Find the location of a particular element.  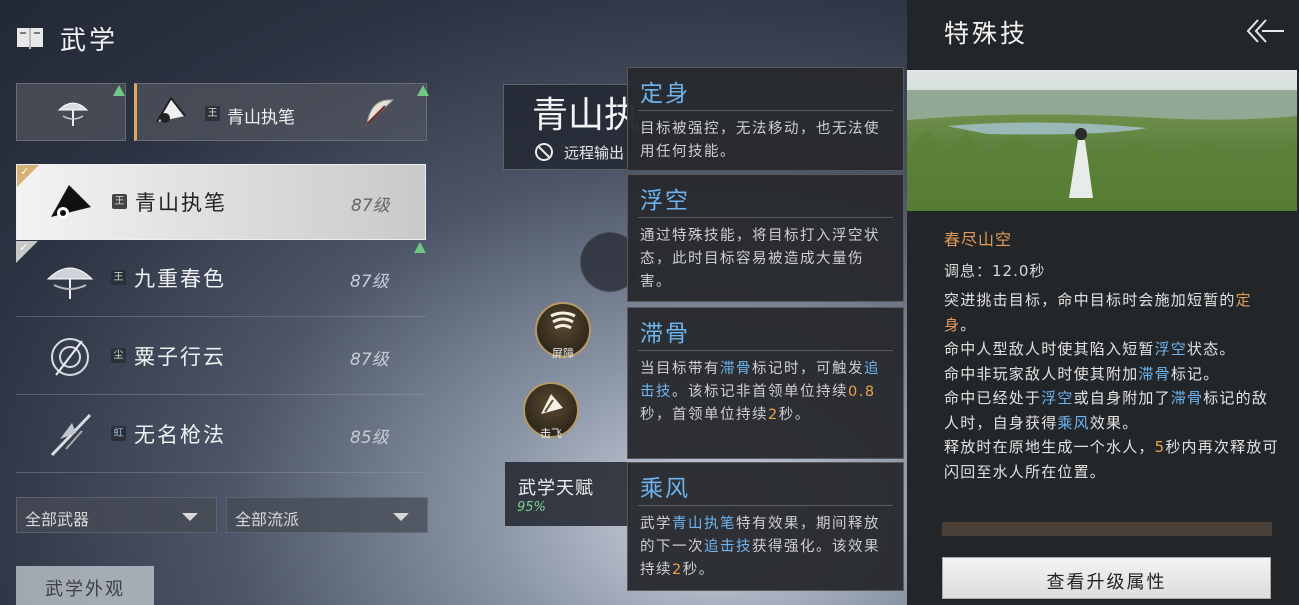

skill-name: 春尽山空 is located at coordinates (978, 239).